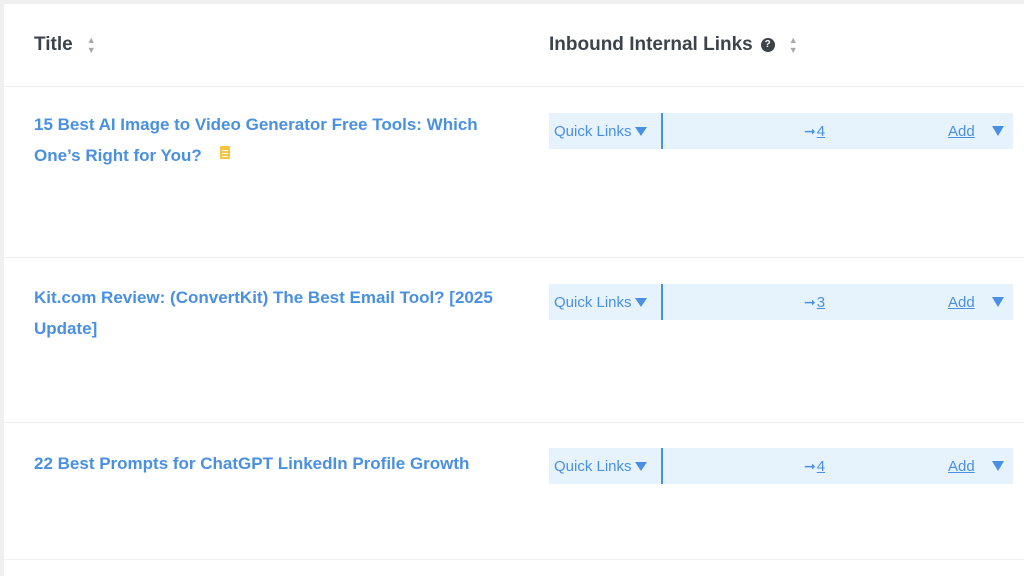  What do you see at coordinates (651, 44) in the screenshot?
I see `column-header-inbound-label: Inbound Internal Links` at bounding box center [651, 44].